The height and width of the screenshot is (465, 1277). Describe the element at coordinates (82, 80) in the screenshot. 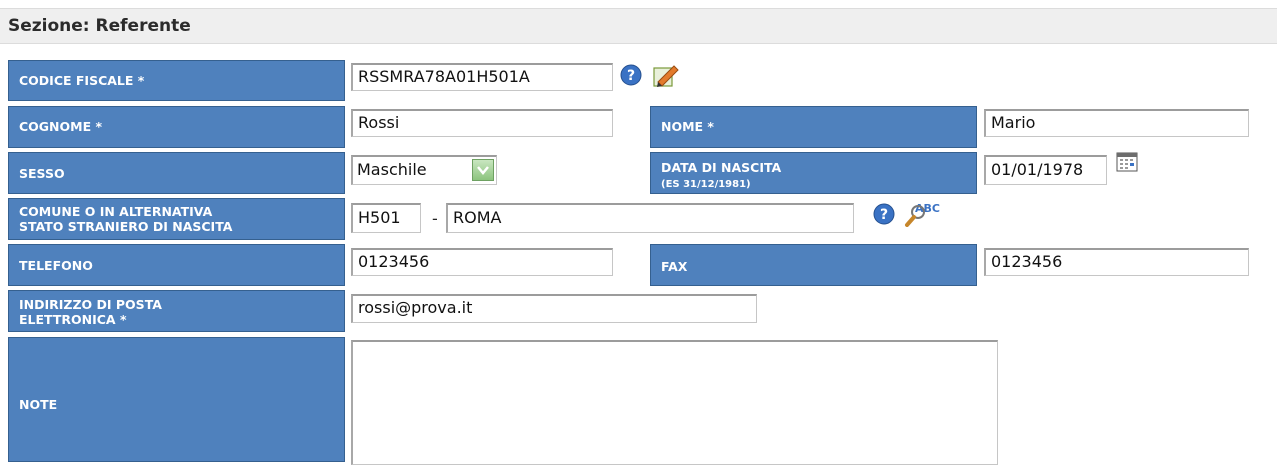

I see `codice-fiscale-label-text: CODICE FISCALE *` at that location.